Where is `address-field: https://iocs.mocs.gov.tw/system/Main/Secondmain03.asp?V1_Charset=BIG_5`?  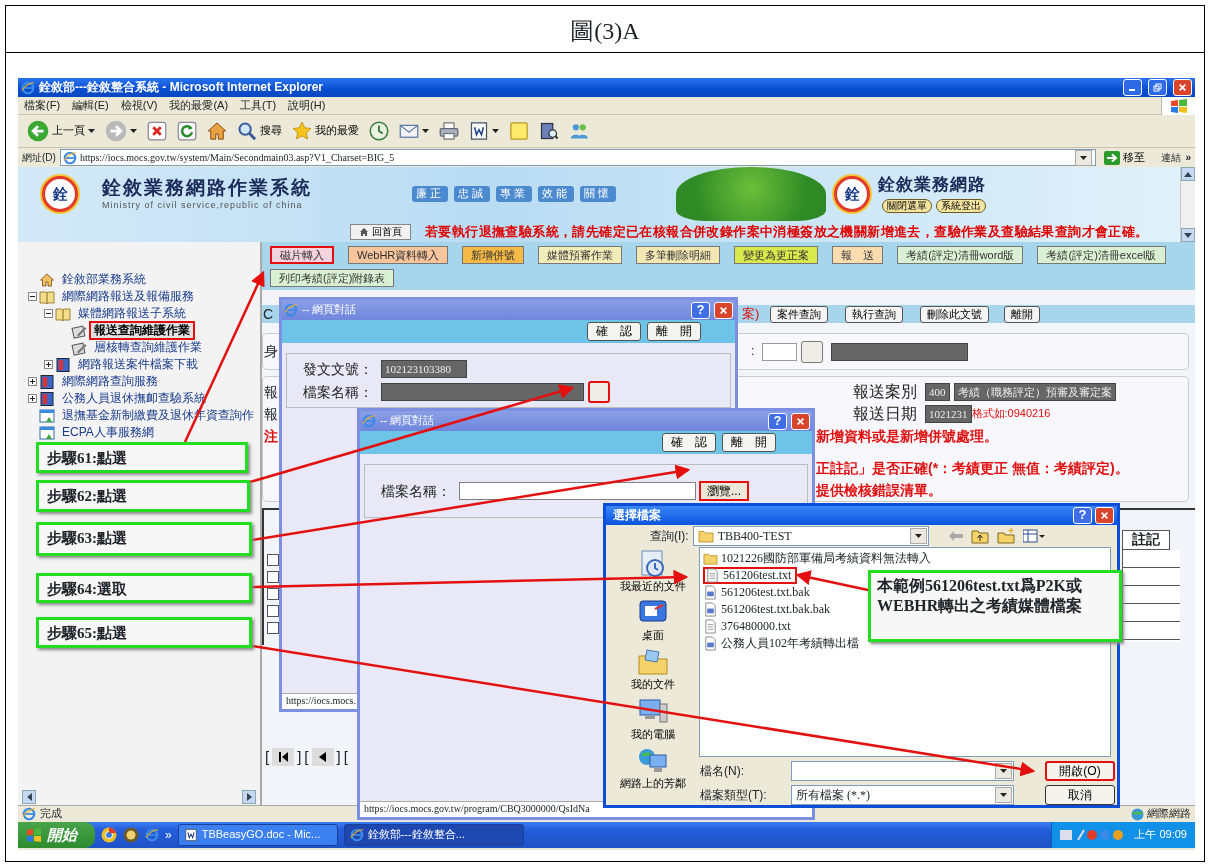
address-field: https://iocs.mocs.gov.tw/system/Main/Secondmain03.asp?V1_Charset=BIG_5 is located at coordinates (578, 157).